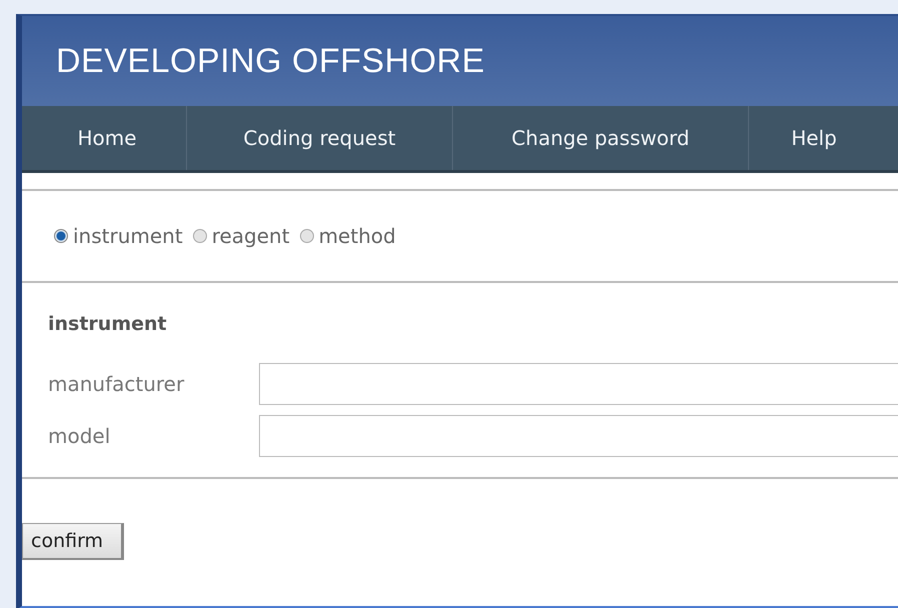  Describe the element at coordinates (73, 541) in the screenshot. I see `confirm-button: confirm` at that location.